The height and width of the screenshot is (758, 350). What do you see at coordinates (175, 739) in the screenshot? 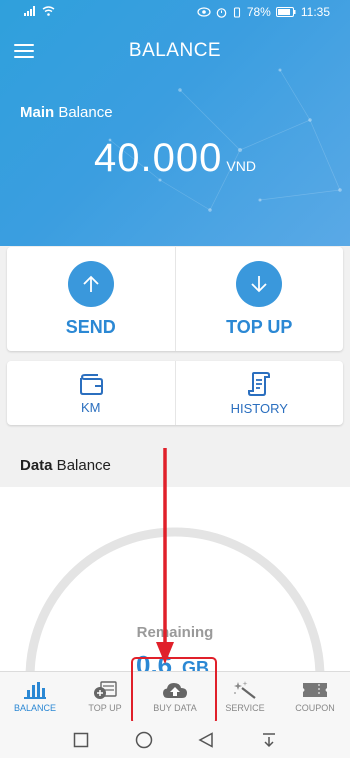
I see `system-nav-bar` at bounding box center [175, 739].